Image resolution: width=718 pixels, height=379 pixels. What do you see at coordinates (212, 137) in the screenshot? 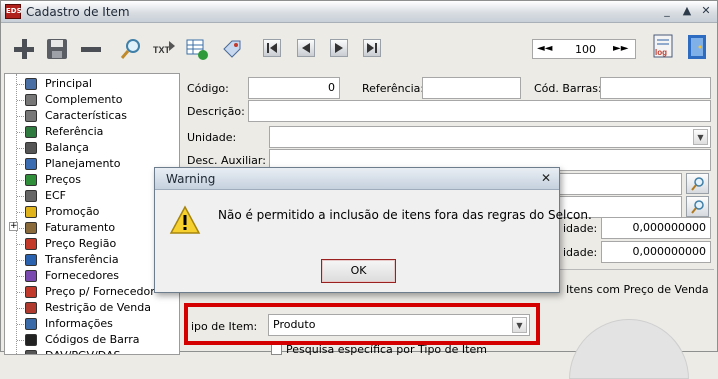
I see `unidade-label: Unidade:` at bounding box center [212, 137].